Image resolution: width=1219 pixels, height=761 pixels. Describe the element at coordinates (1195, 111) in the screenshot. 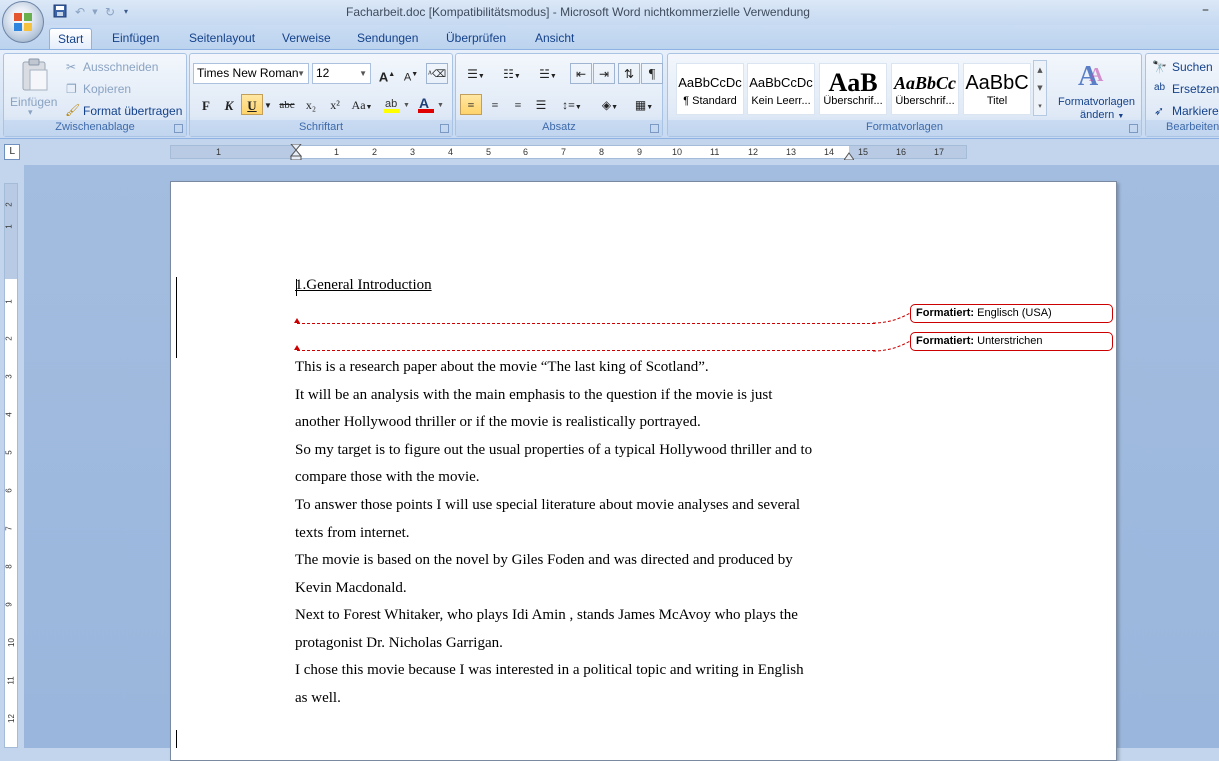

I see `select-button: Markieren` at that location.